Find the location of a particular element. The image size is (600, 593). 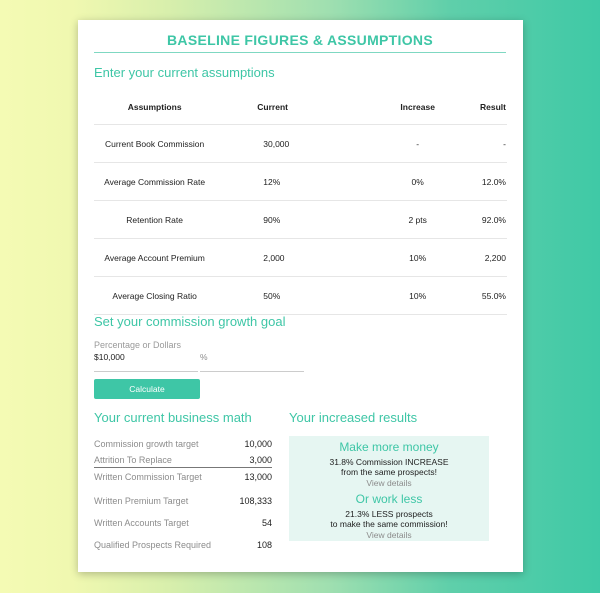

table-row: Retention Rate 90% 2 pts 92.0% is located at coordinates (300, 219).